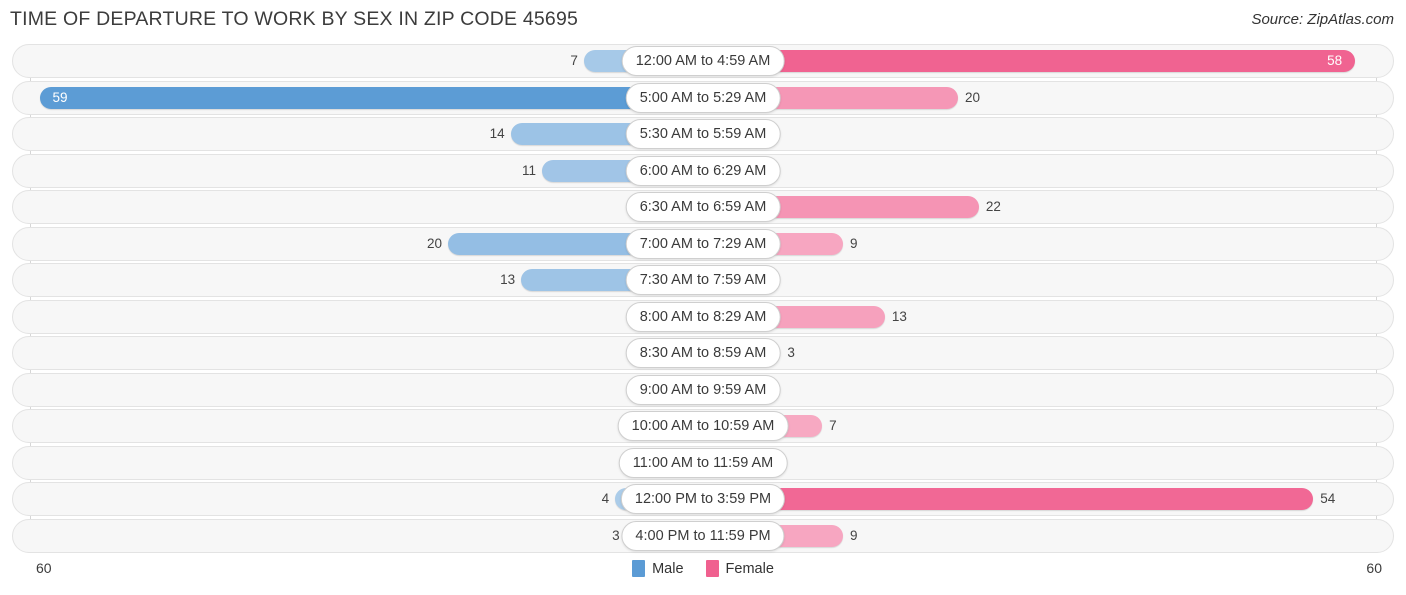 The width and height of the screenshot is (1406, 595). I want to click on category-label: 5:30 AM to 5:59 AM, so click(703, 134).